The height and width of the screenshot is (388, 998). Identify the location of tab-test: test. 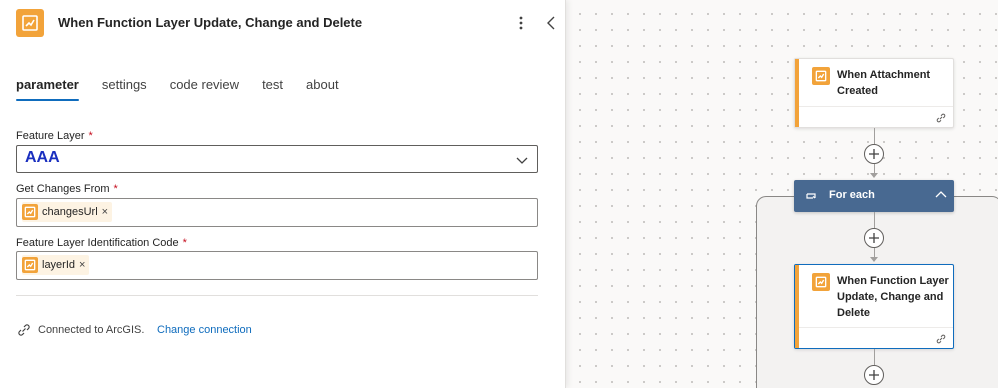
(272, 89).